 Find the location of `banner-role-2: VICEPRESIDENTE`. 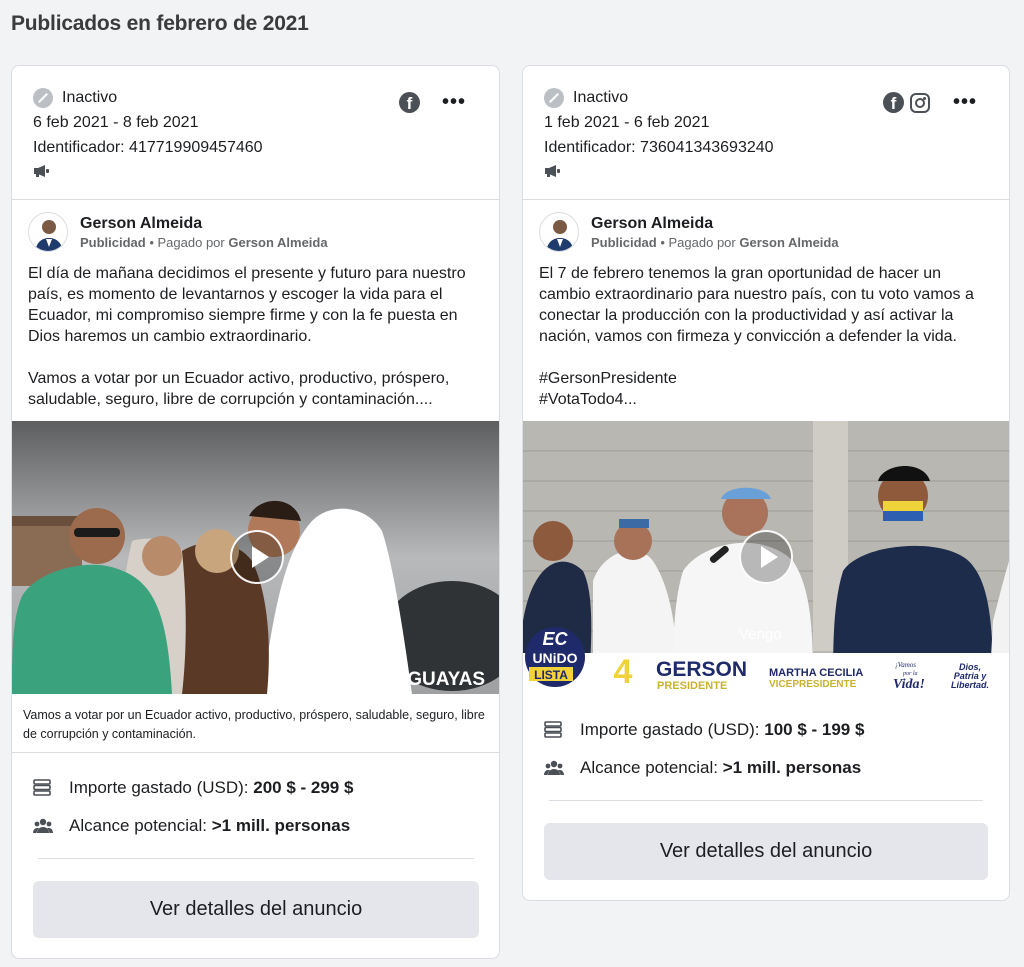

banner-role-2: VICEPRESIDENTE is located at coordinates (813, 684).